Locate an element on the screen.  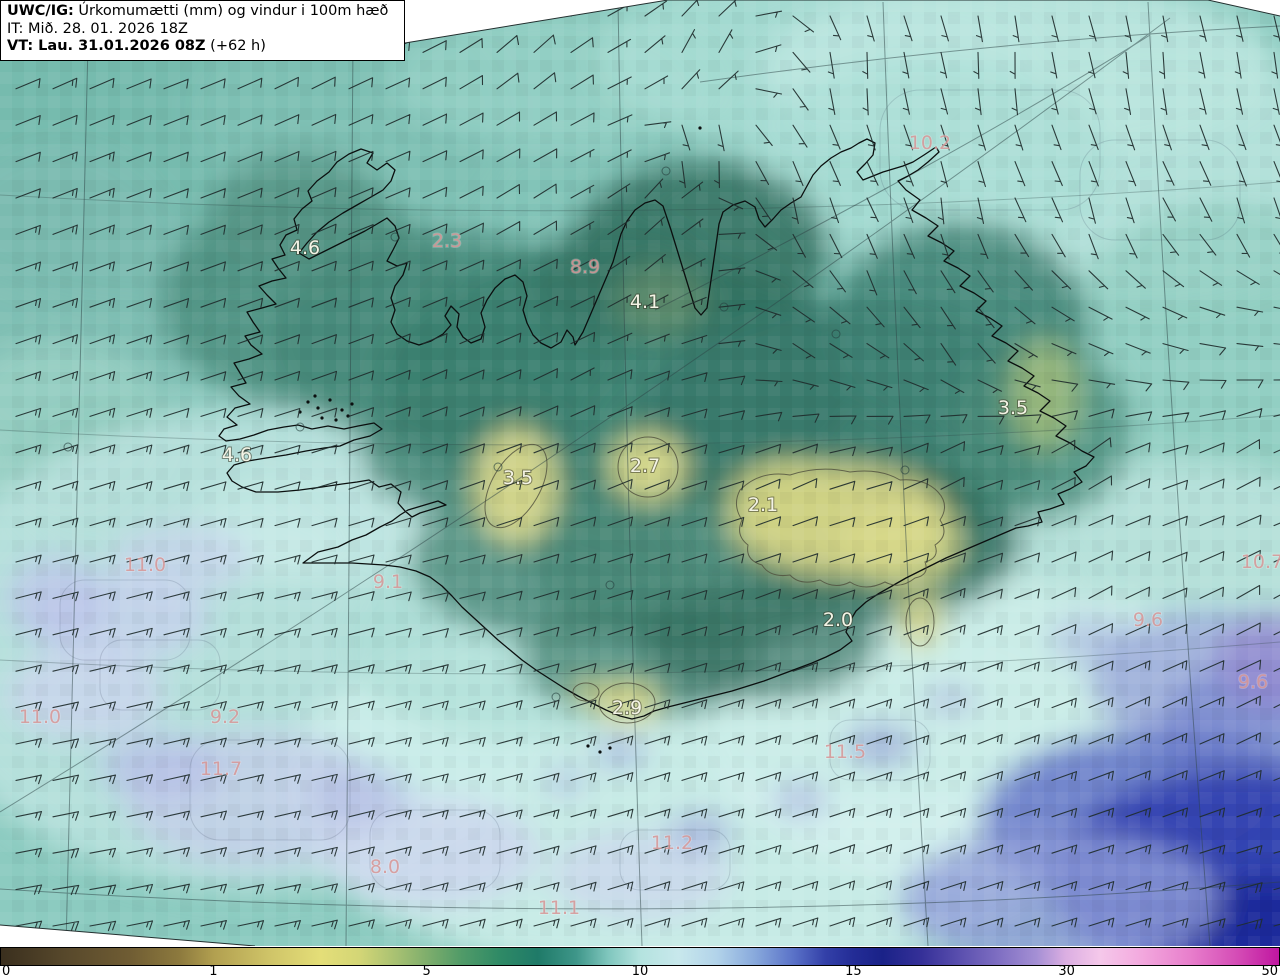
colorbar-tick-5: 5 is located at coordinates (426, 971).